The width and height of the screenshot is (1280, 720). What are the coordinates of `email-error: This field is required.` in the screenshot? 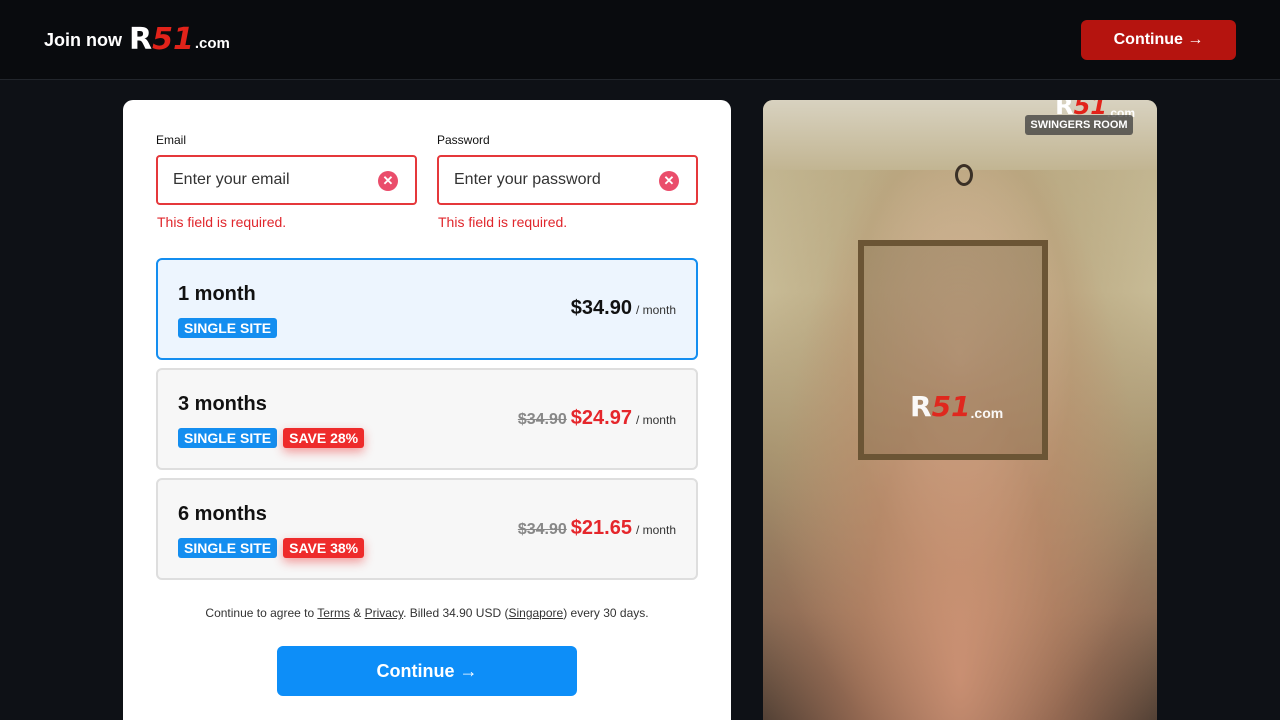 It's located at (222, 222).